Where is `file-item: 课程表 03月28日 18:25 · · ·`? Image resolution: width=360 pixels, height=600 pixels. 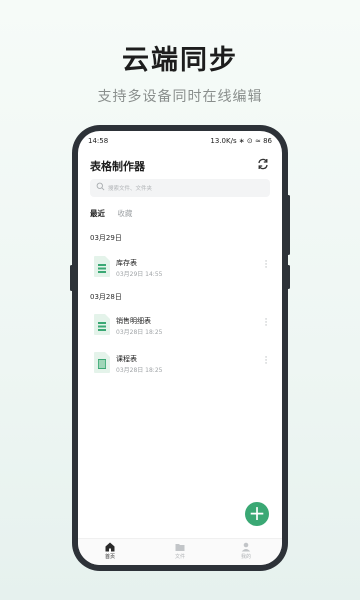
file-item: 课程表 03月28日 18:25 · · · is located at coordinates (182, 366).